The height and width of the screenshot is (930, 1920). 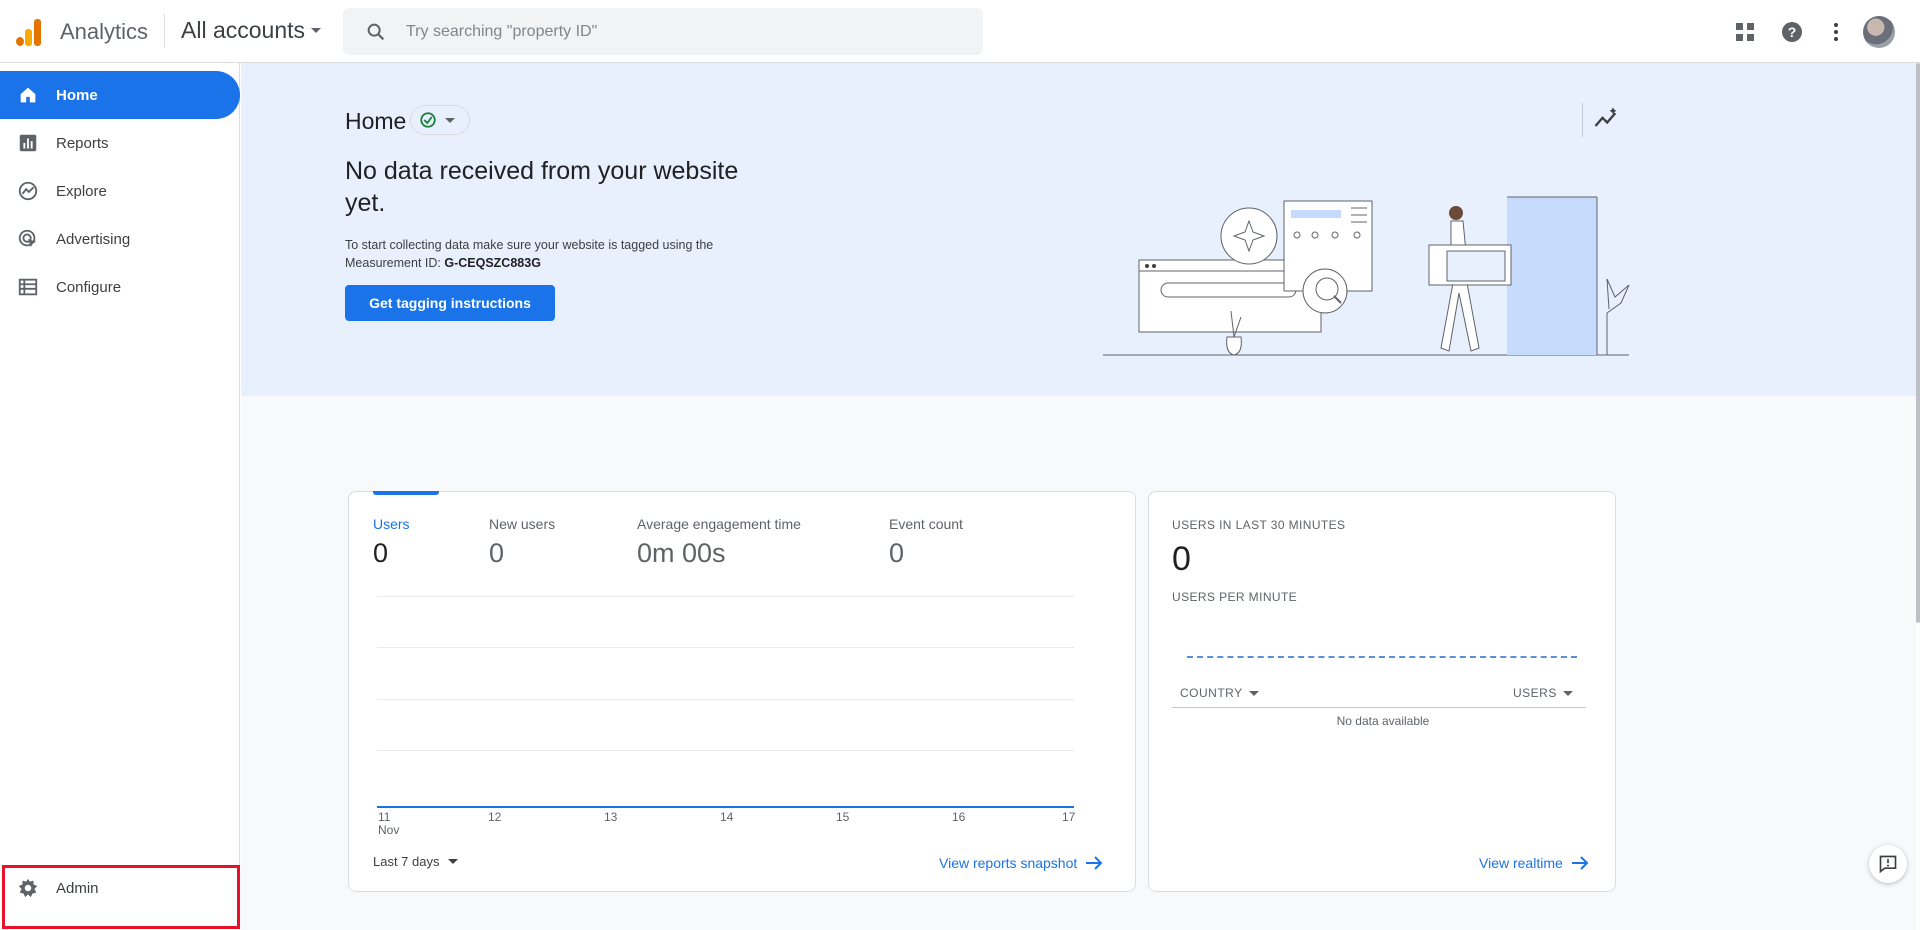 I want to click on series-line, so click(x=725, y=807).